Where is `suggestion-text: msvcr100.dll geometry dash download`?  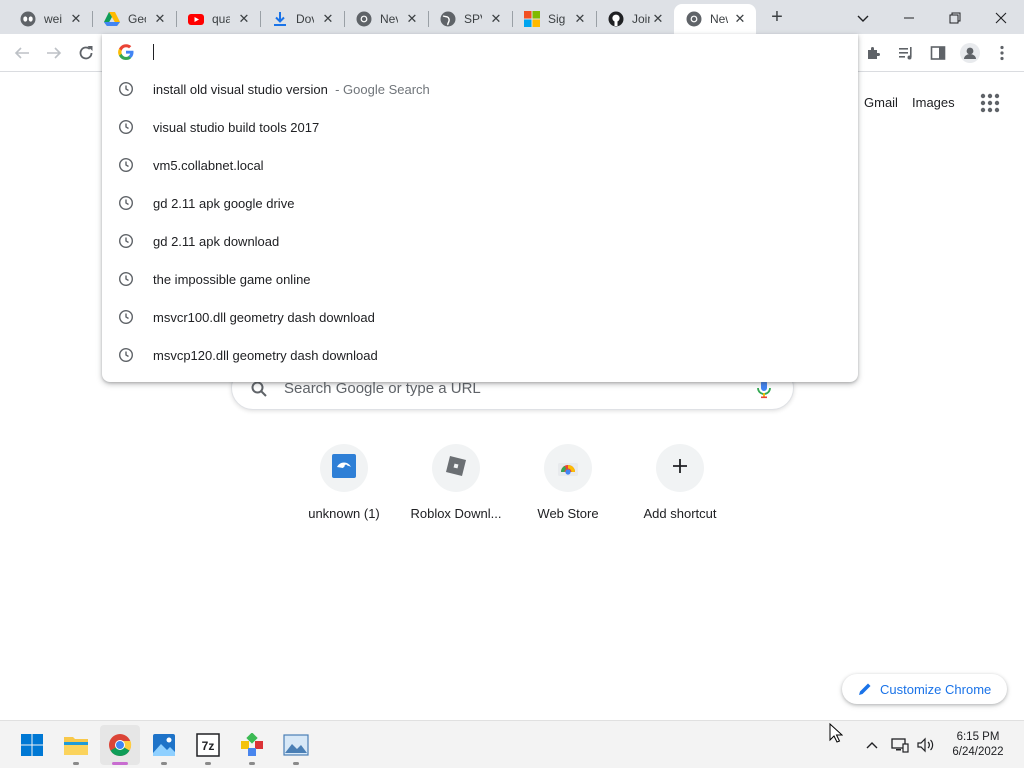
suggestion-text: msvcr100.dll geometry dash download is located at coordinates (264, 317).